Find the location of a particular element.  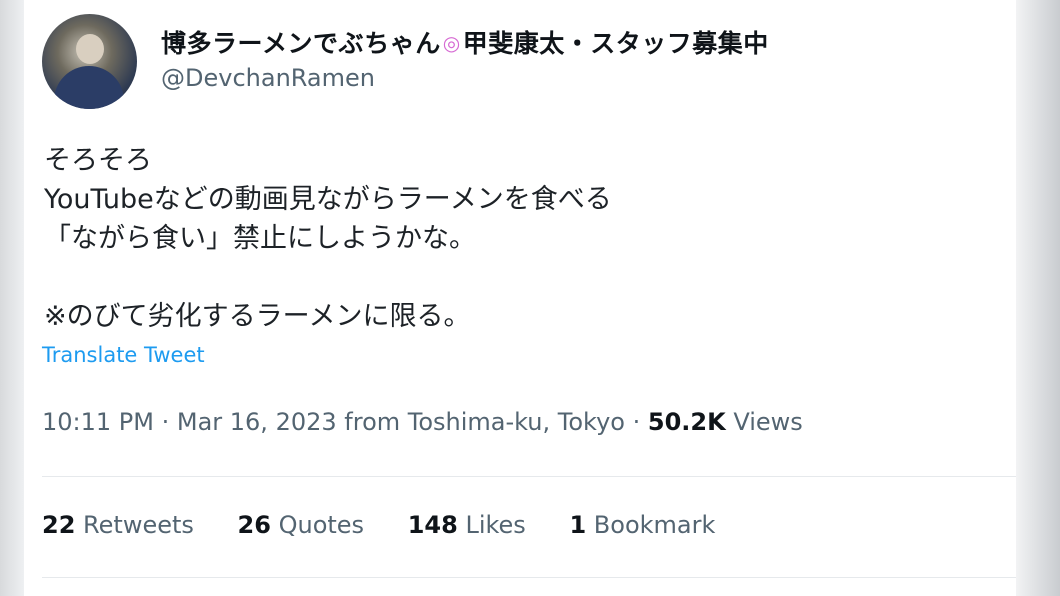

display-name-part1: 博多ラーメンでぶちゃん is located at coordinates (301, 43).